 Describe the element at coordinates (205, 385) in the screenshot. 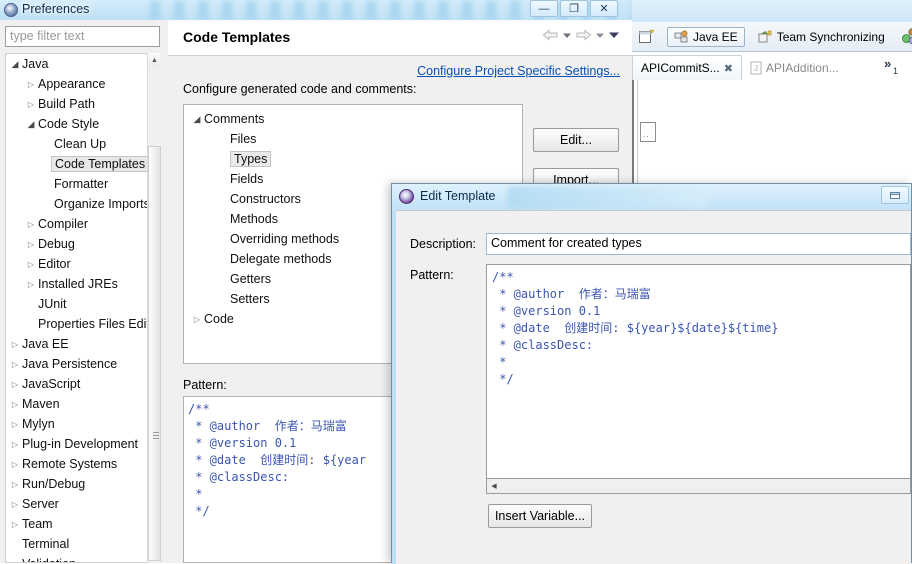

I see `pattern-label: Pattern:` at that location.